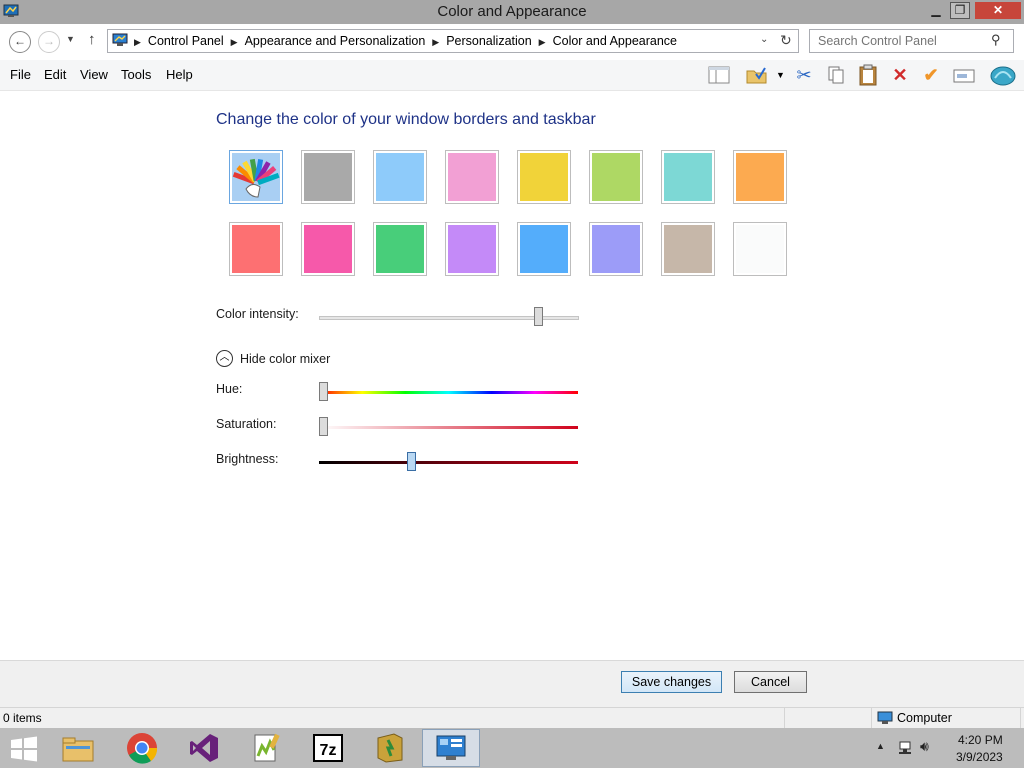 The width and height of the screenshot is (1024, 768). What do you see at coordinates (229, 389) in the screenshot?
I see `hue-label: Hue:` at bounding box center [229, 389].